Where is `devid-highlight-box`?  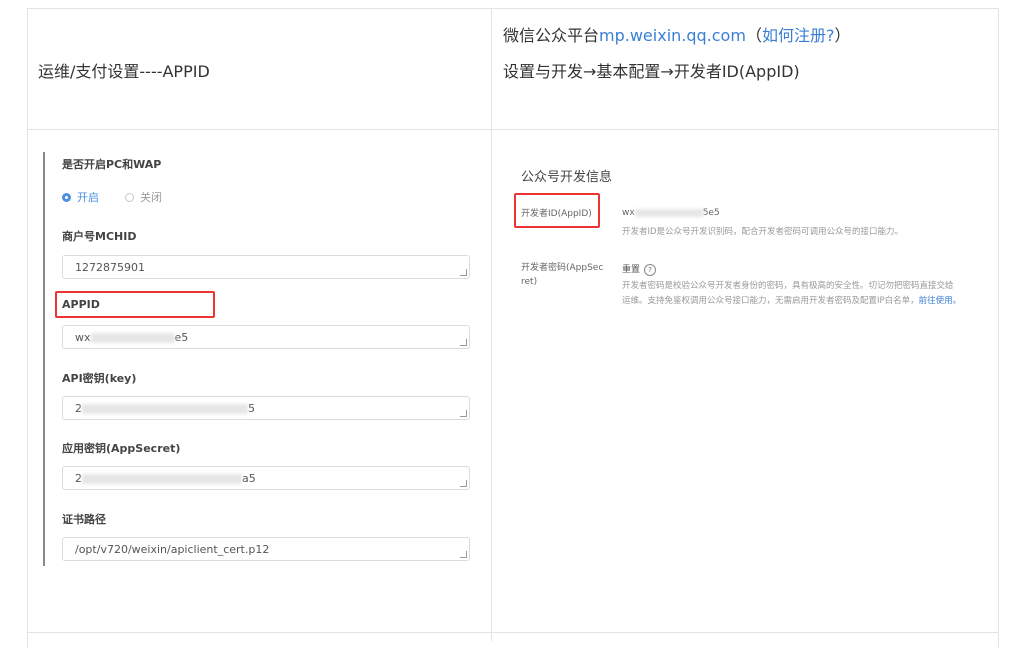 devid-highlight-box is located at coordinates (557, 210).